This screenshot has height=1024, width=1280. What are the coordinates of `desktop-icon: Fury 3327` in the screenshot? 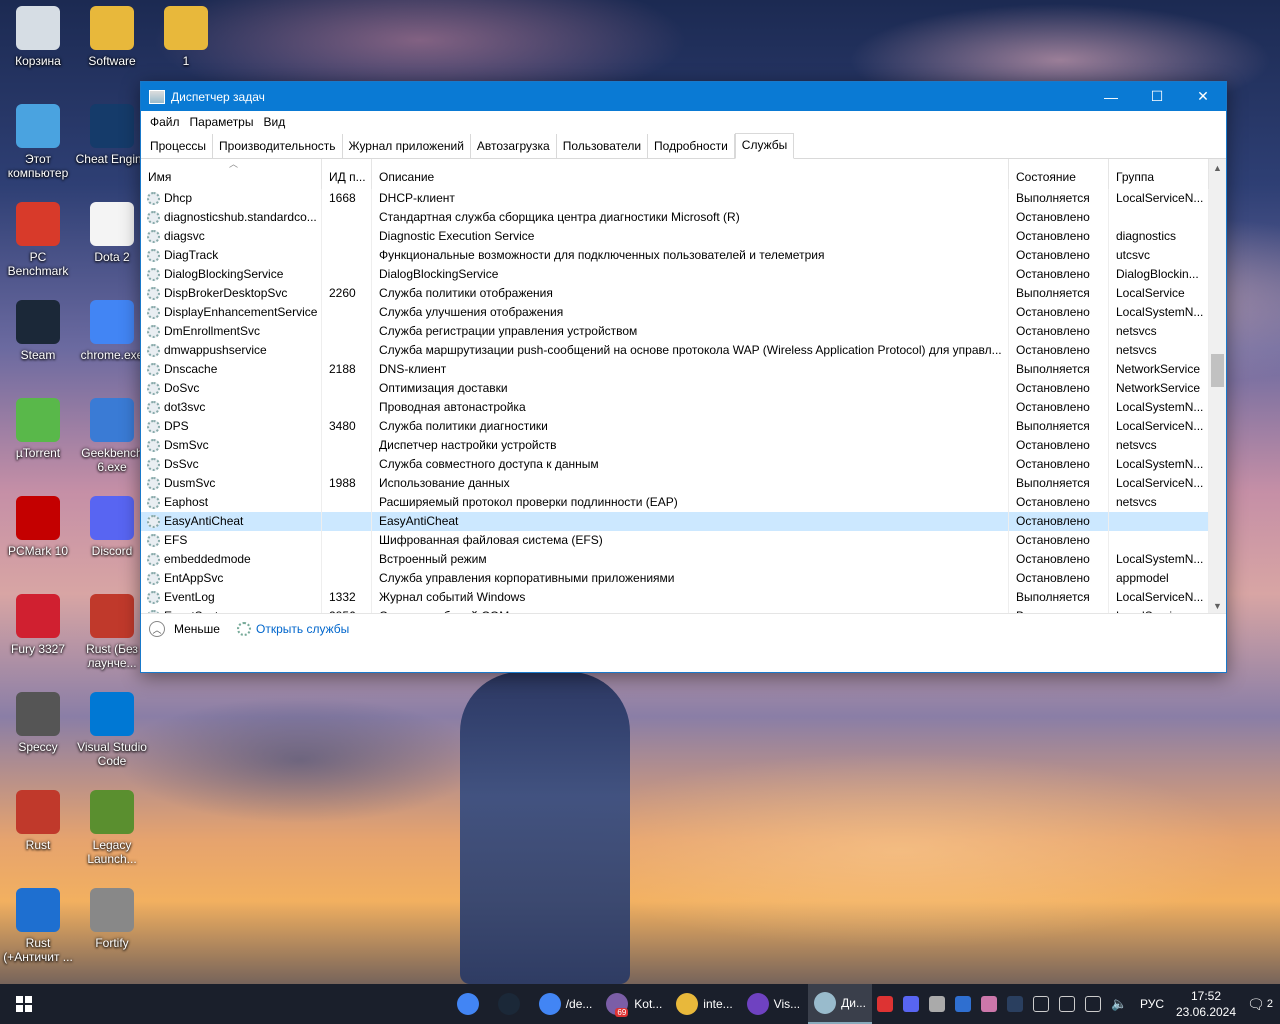 It's located at (38, 625).